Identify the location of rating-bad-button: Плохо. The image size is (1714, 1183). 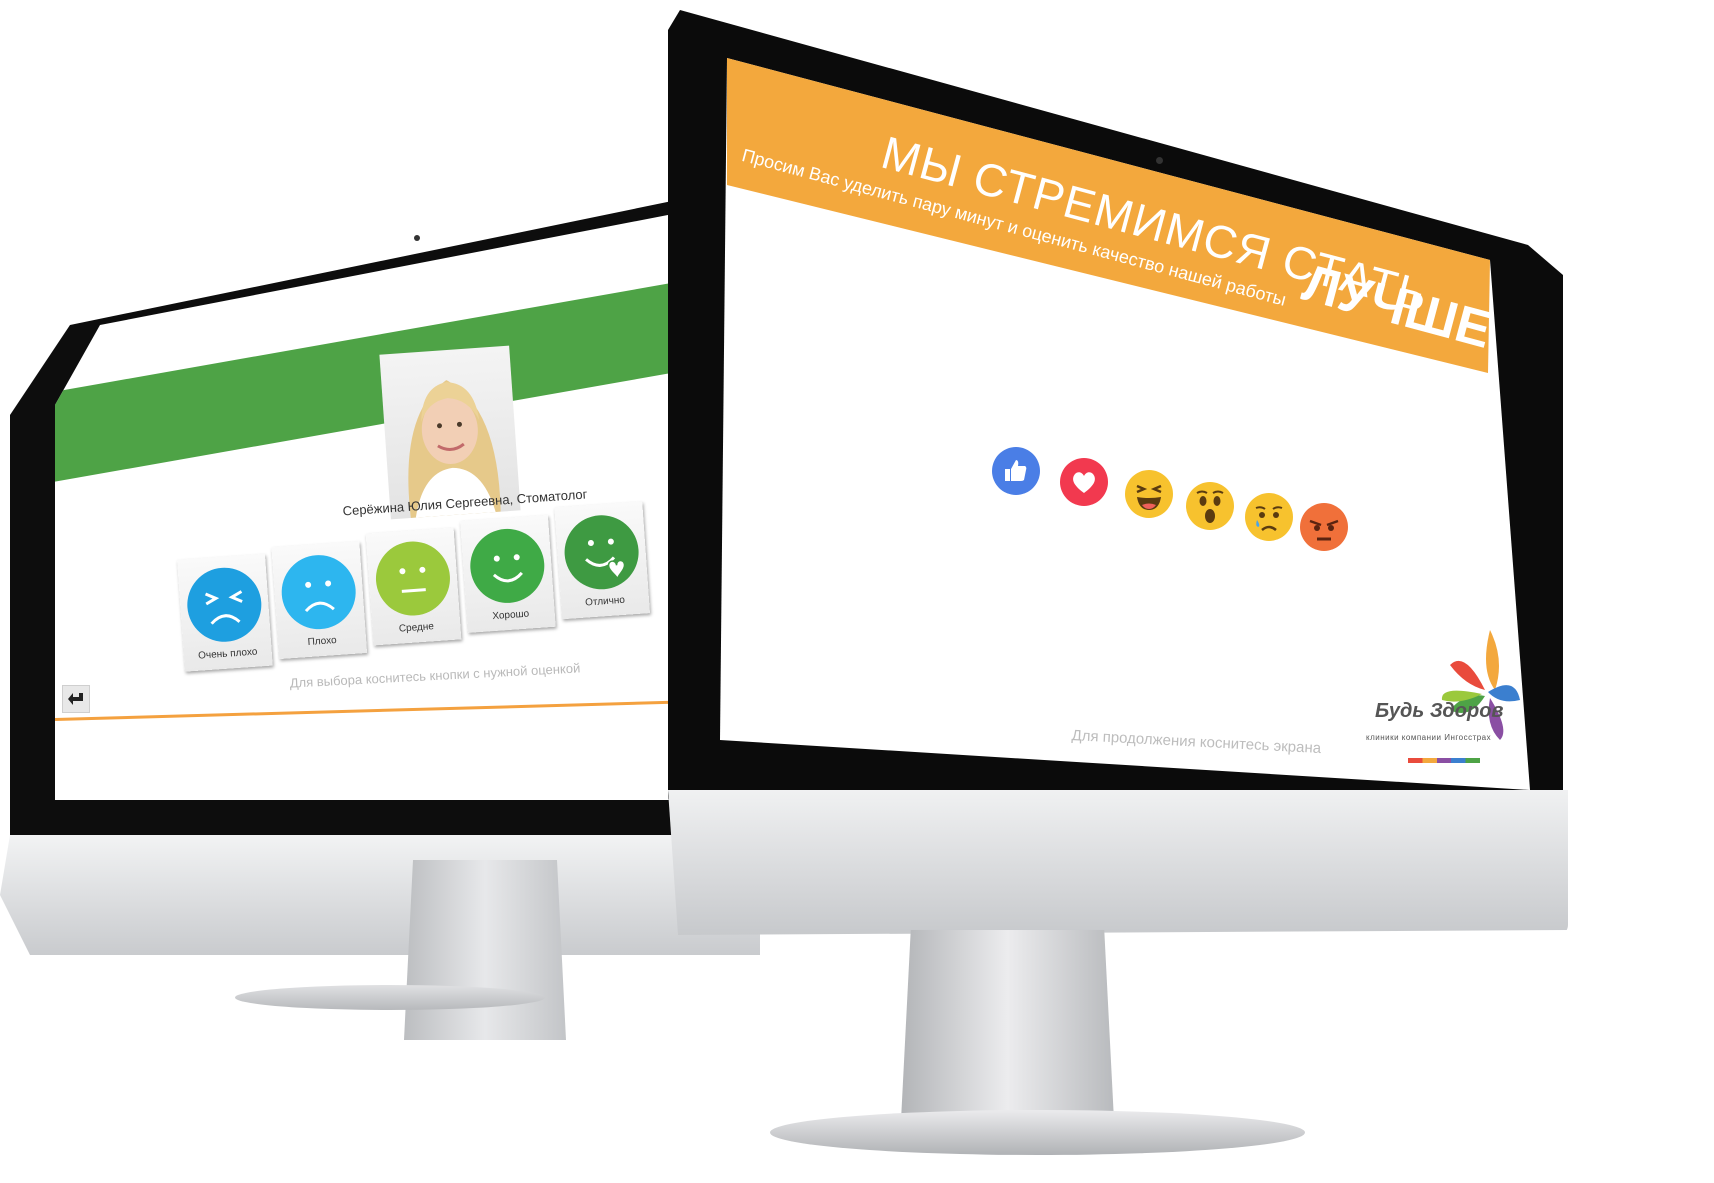
(319, 600).